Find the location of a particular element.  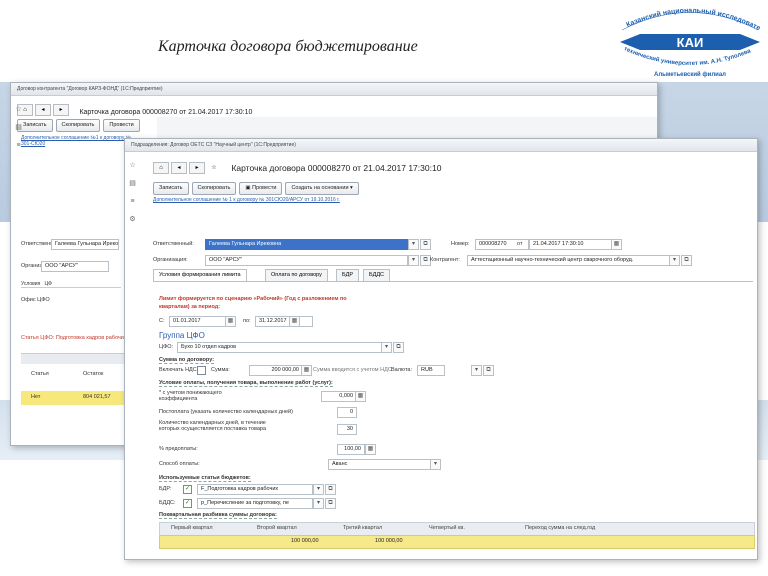

responsible-open-icon: ⧉ is located at coordinates (425, 244).